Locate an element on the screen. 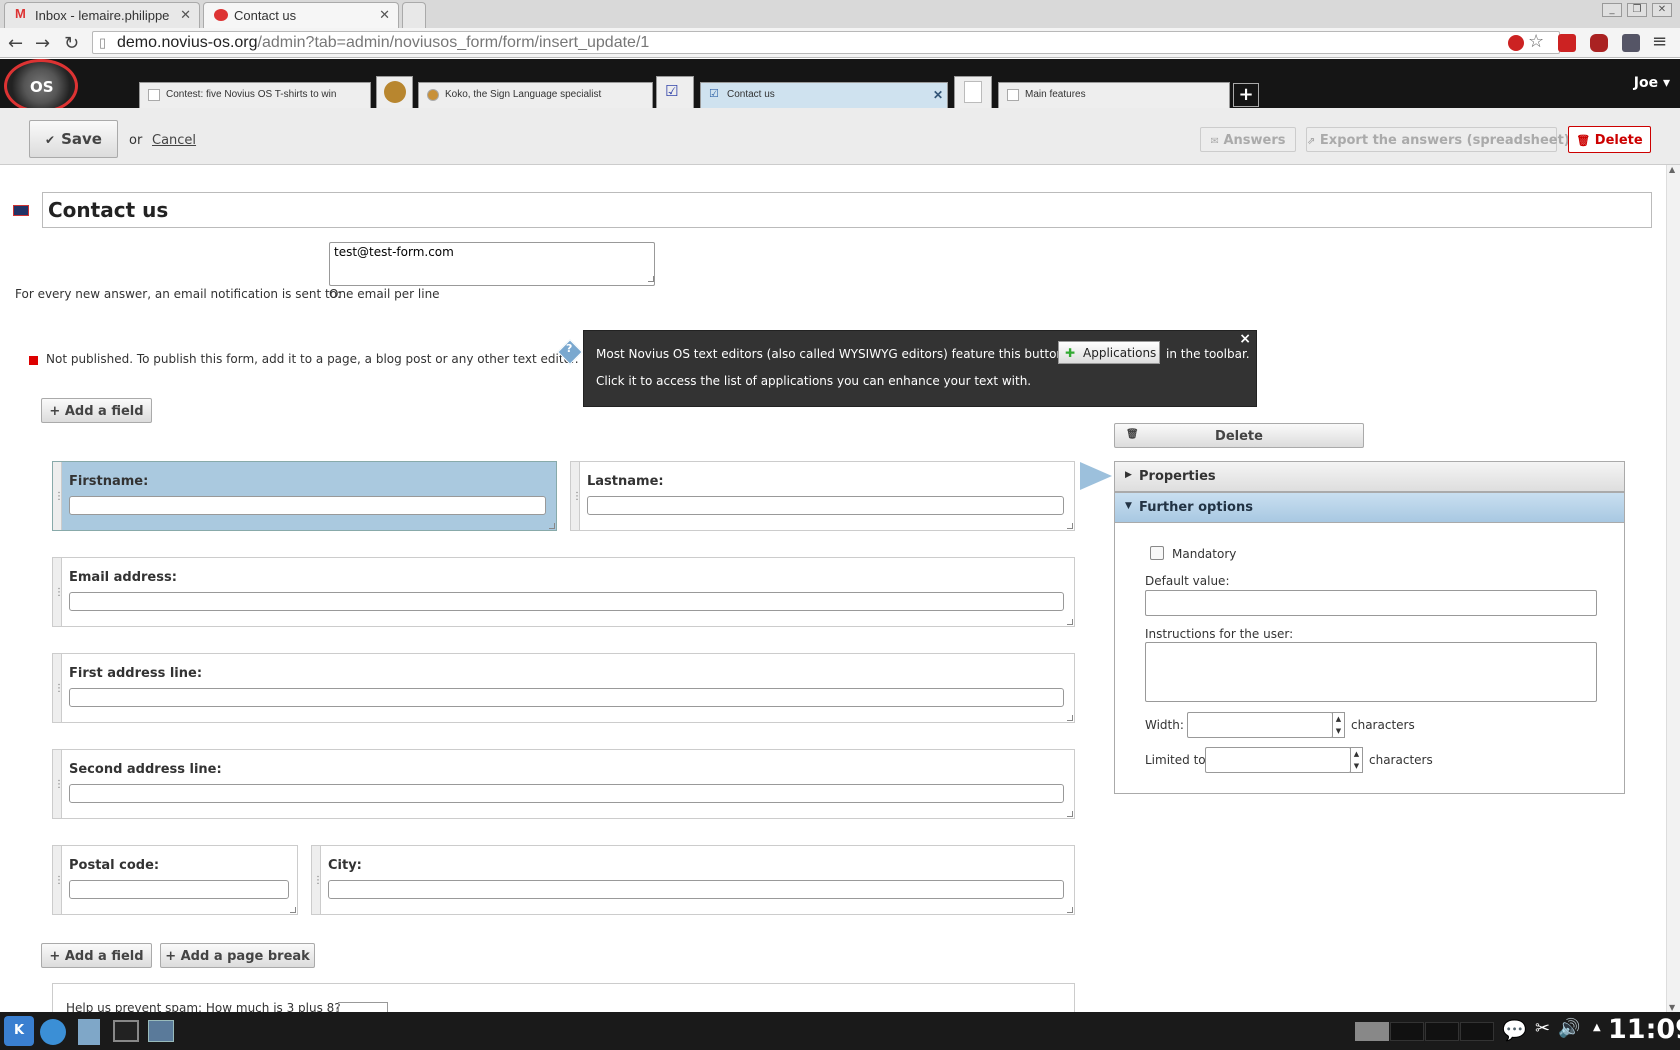  properties-accordion: ▶ Properties is located at coordinates (1369, 476).